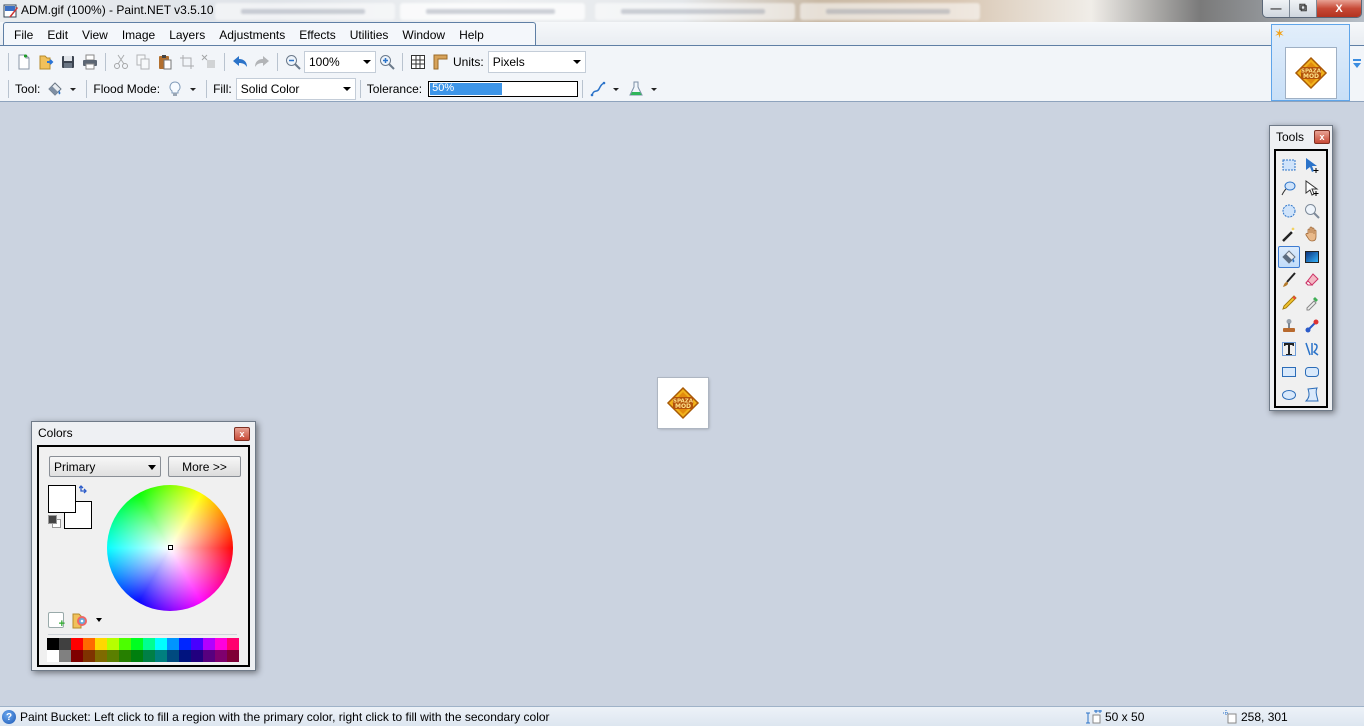  What do you see at coordinates (1289, 349) in the screenshot?
I see `tool-text` at bounding box center [1289, 349].